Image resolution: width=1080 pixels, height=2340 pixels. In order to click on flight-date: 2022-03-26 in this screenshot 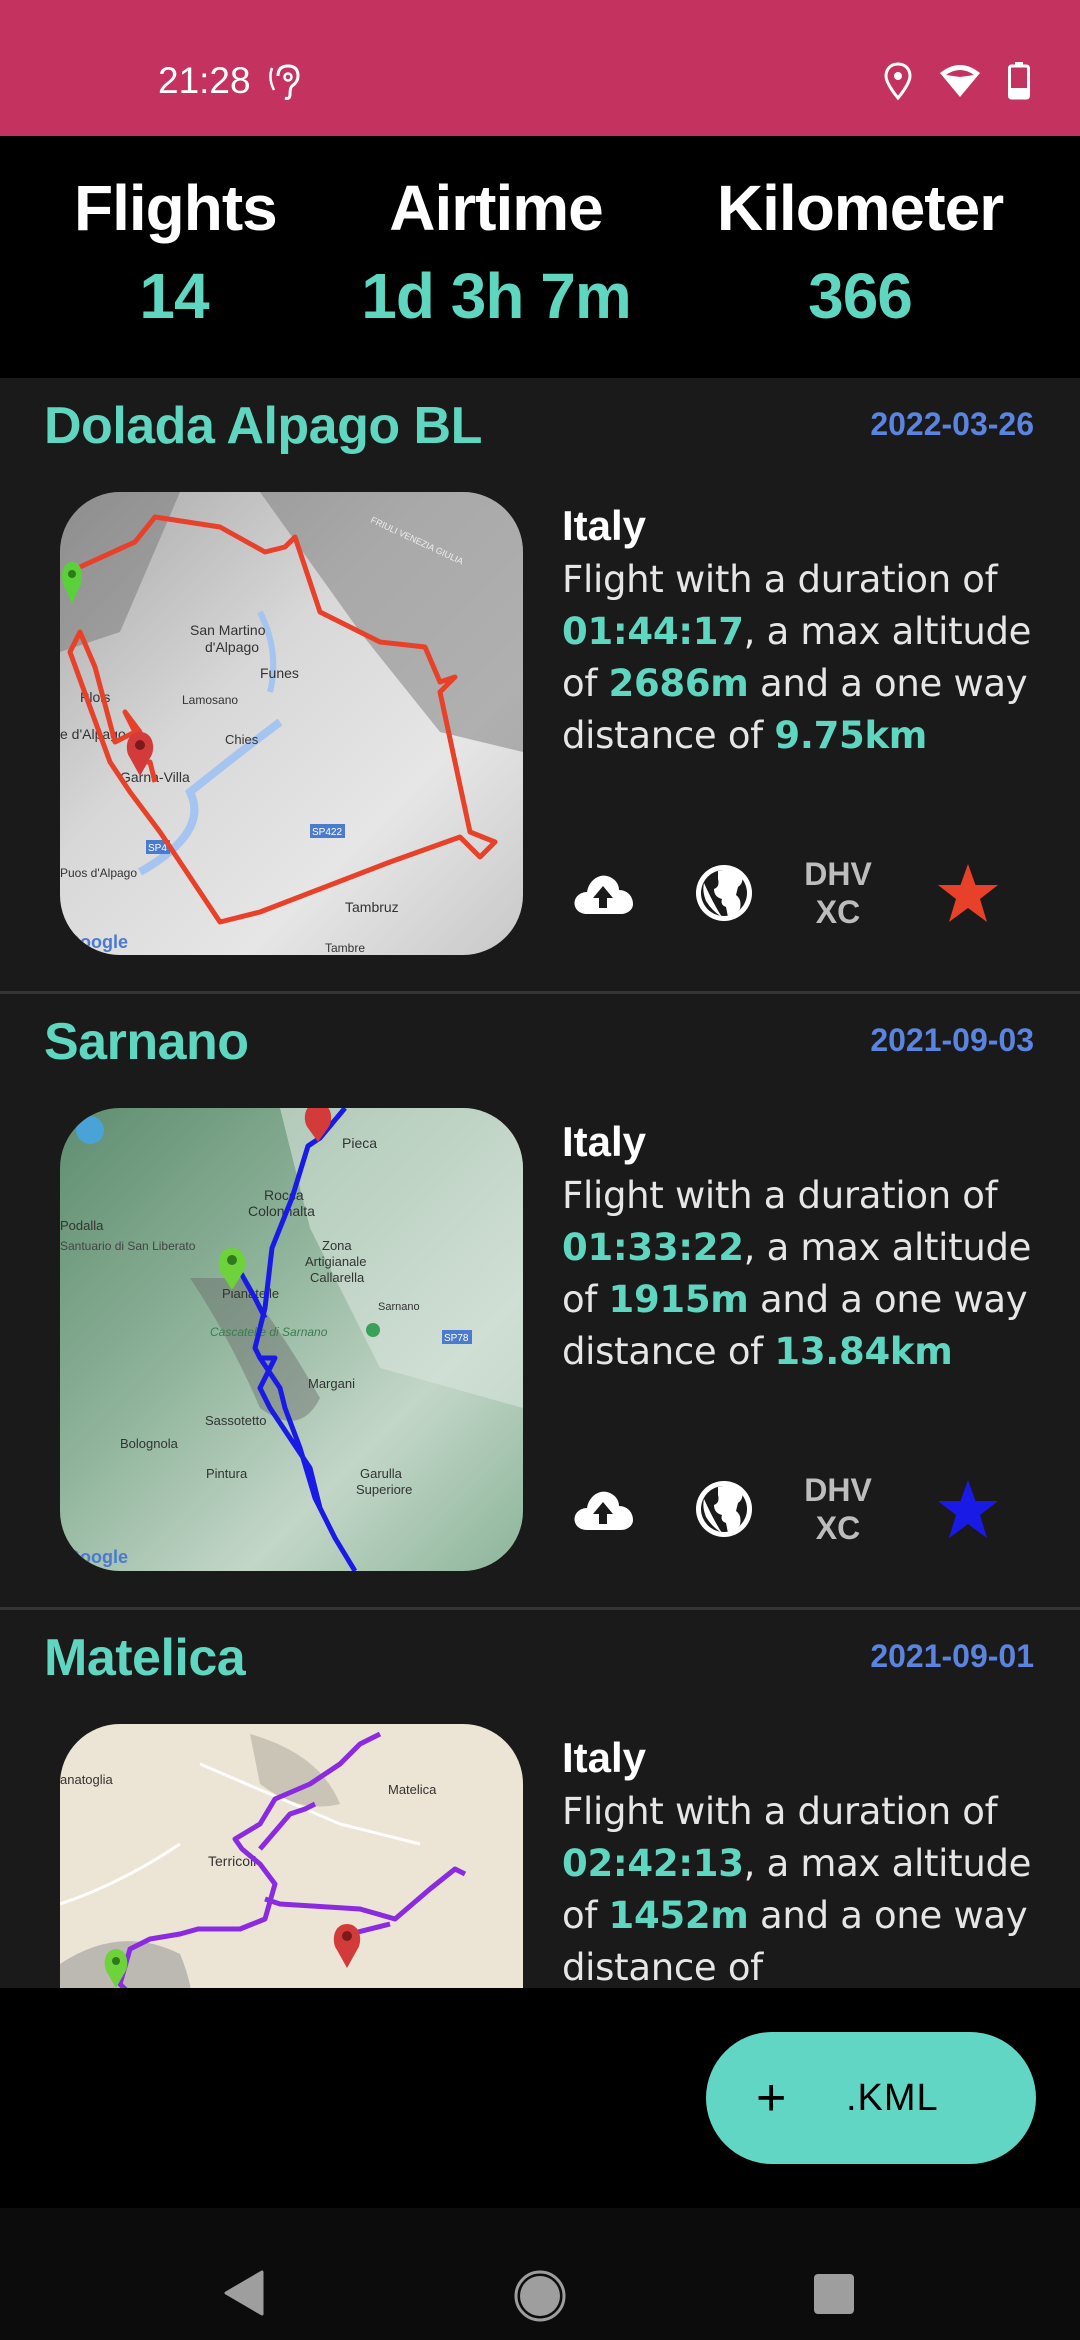, I will do `click(952, 424)`.